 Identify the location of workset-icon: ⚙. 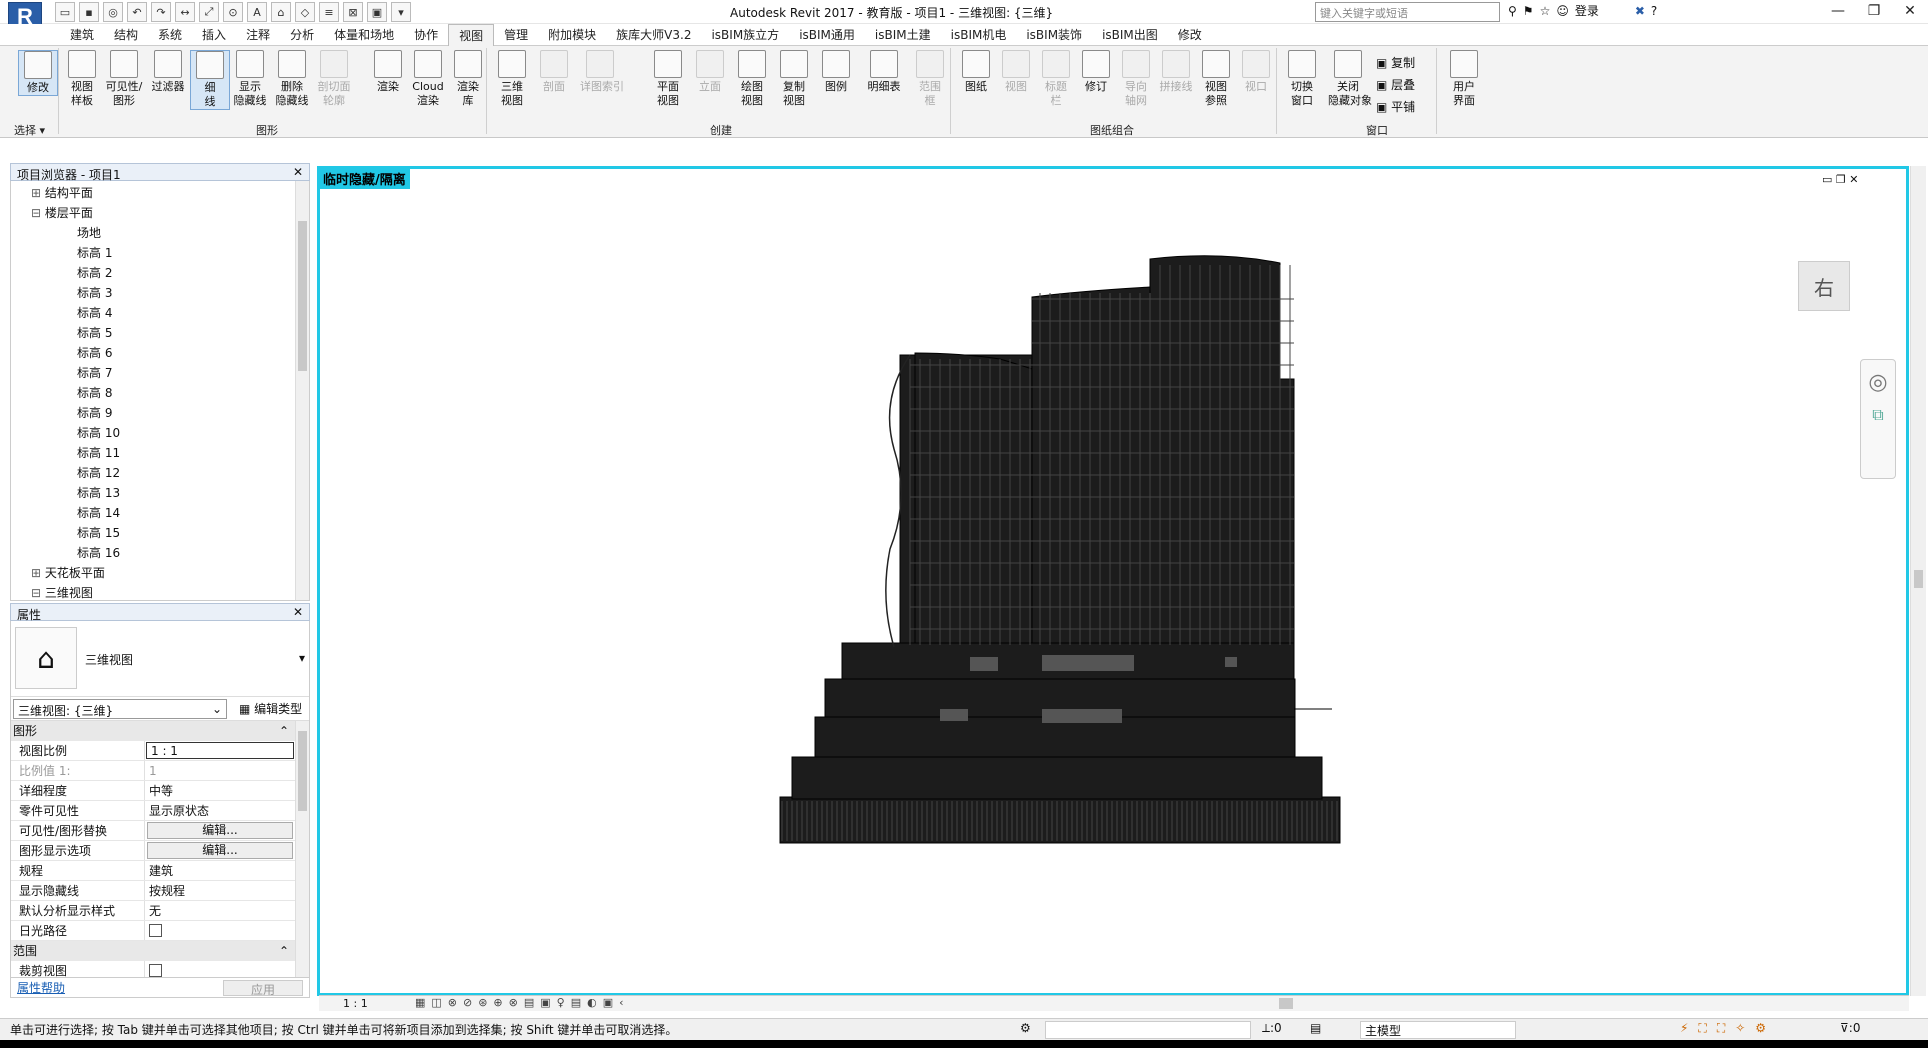
(1025, 1028).